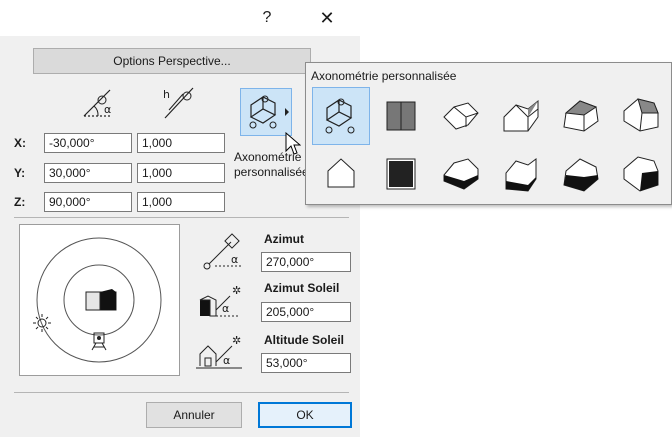  What do you see at coordinates (302, 288) in the screenshot?
I see `sun-azimut-label: Azimut Soleil` at bounding box center [302, 288].